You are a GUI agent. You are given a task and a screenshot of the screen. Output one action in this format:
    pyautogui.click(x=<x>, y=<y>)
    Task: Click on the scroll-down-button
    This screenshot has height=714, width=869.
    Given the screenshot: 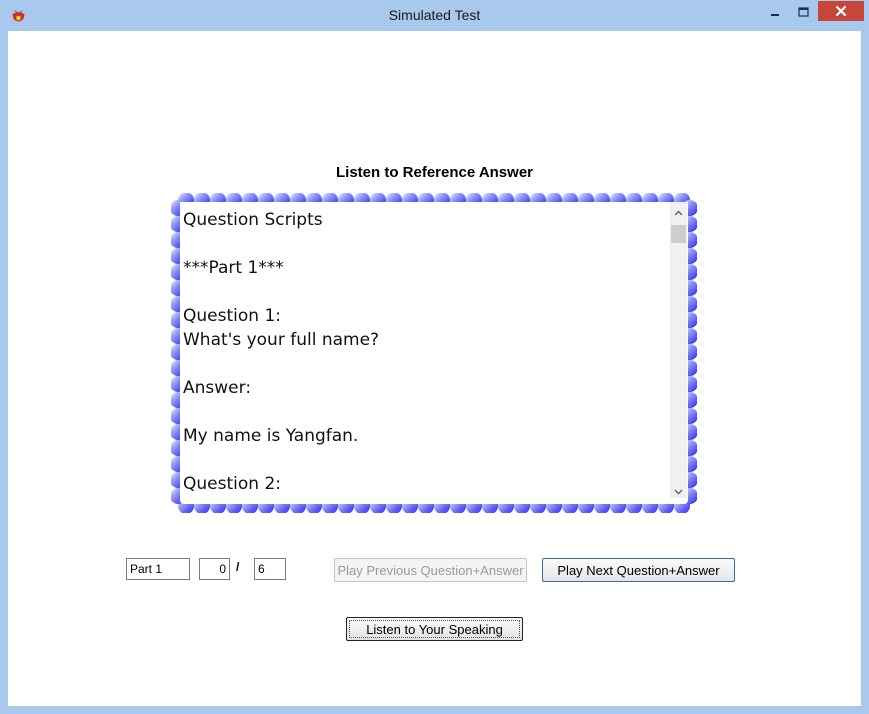 What is the action you would take?
    pyautogui.click(x=678, y=489)
    